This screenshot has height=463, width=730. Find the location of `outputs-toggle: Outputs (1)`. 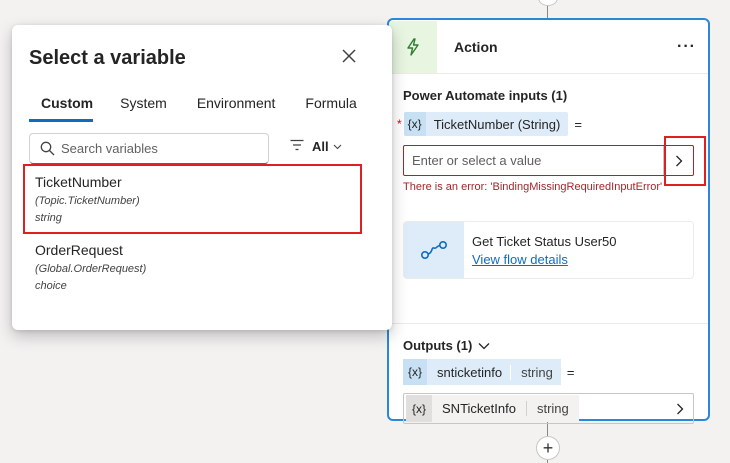

outputs-toggle: Outputs (1) is located at coordinates (548, 345).